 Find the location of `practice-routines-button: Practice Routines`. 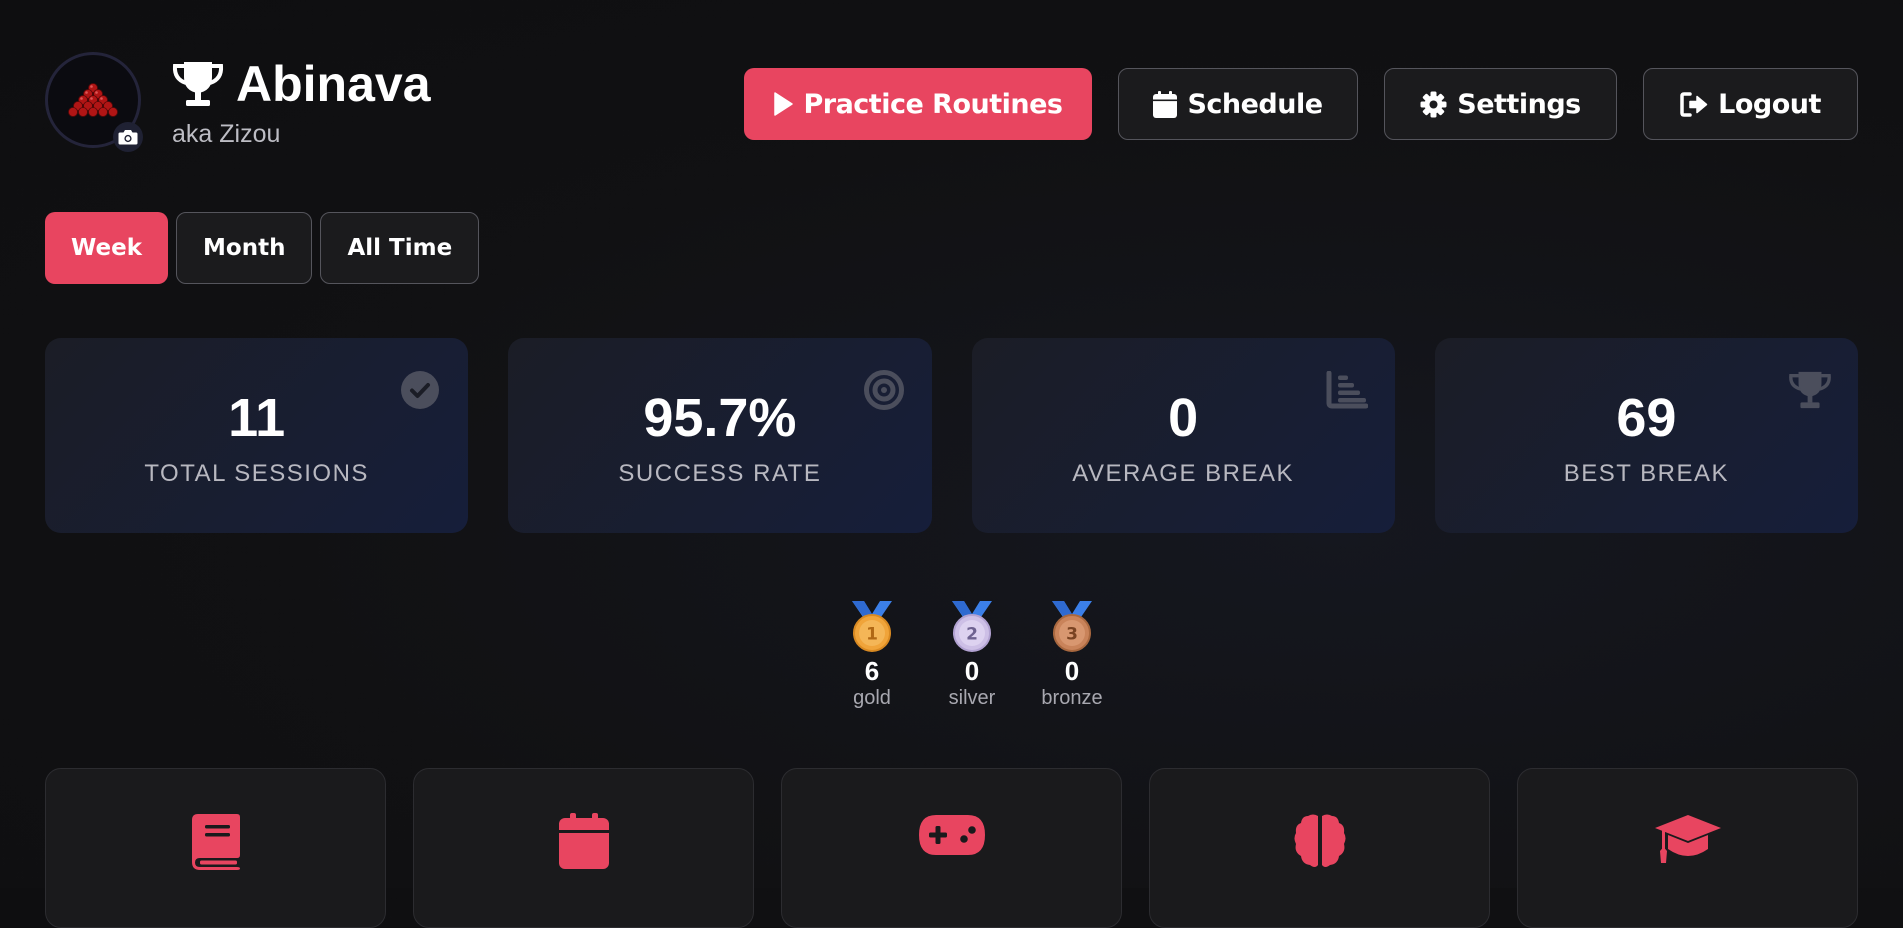

practice-routines-button: Practice Routines is located at coordinates (918, 104).